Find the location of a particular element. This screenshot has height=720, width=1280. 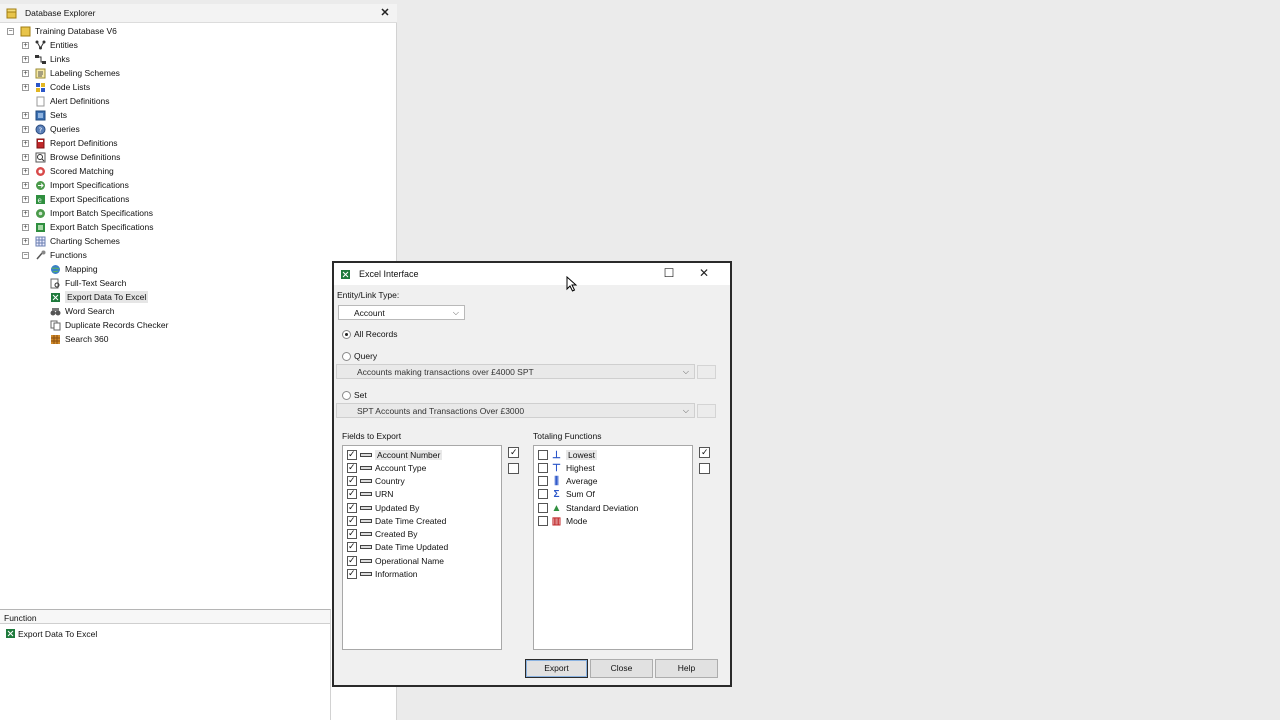

dialog-title-bar: Excel Interface ☐ ✕ is located at coordinates (532, 274).